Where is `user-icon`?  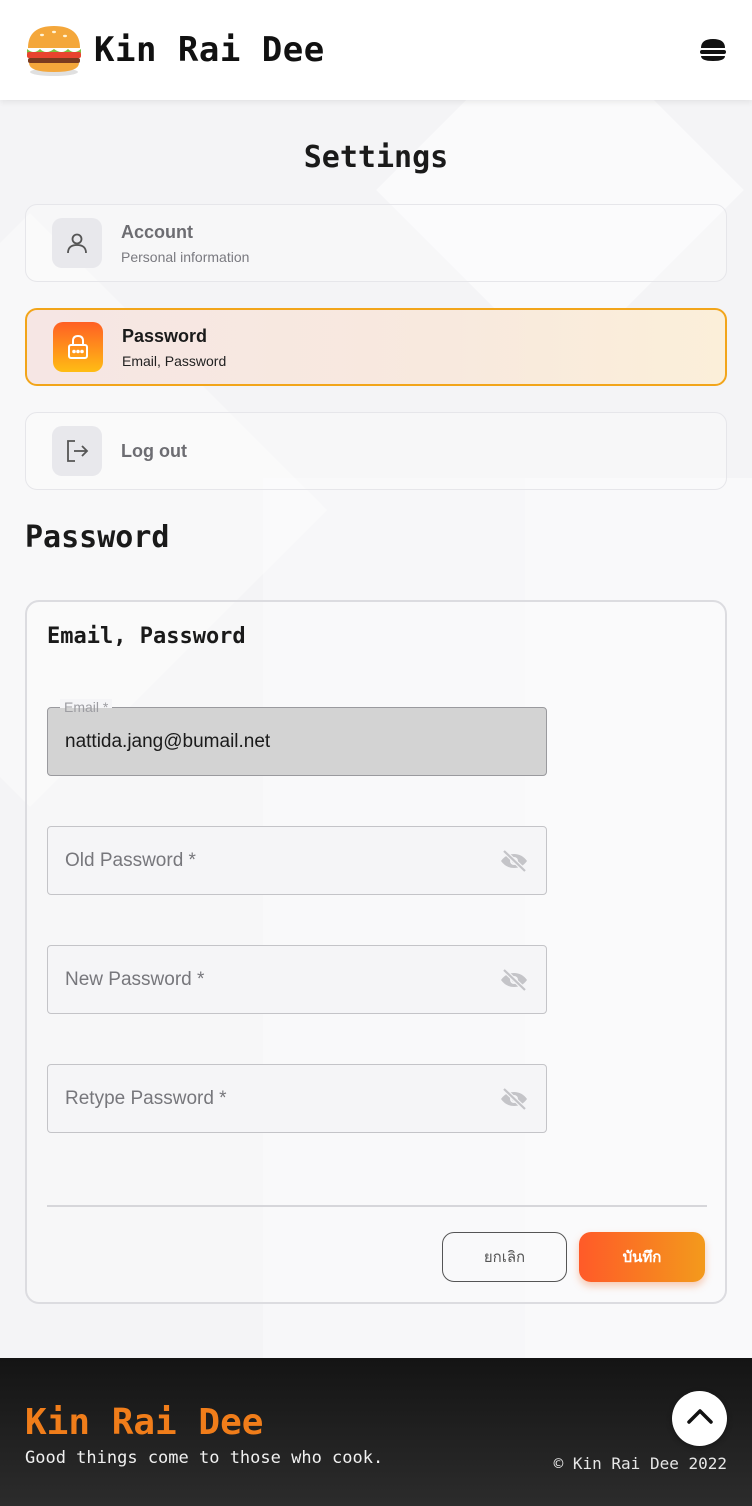 user-icon is located at coordinates (77, 243).